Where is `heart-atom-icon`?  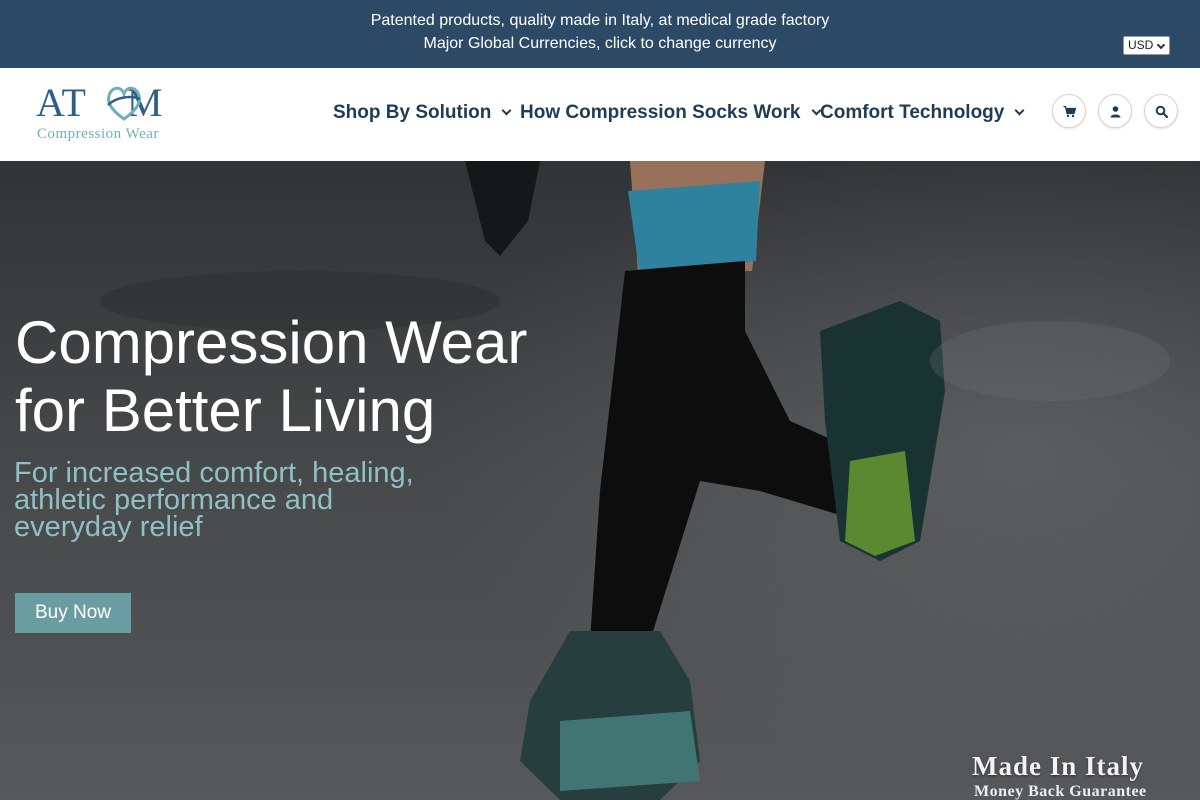
heart-atom-icon is located at coordinates (124, 103).